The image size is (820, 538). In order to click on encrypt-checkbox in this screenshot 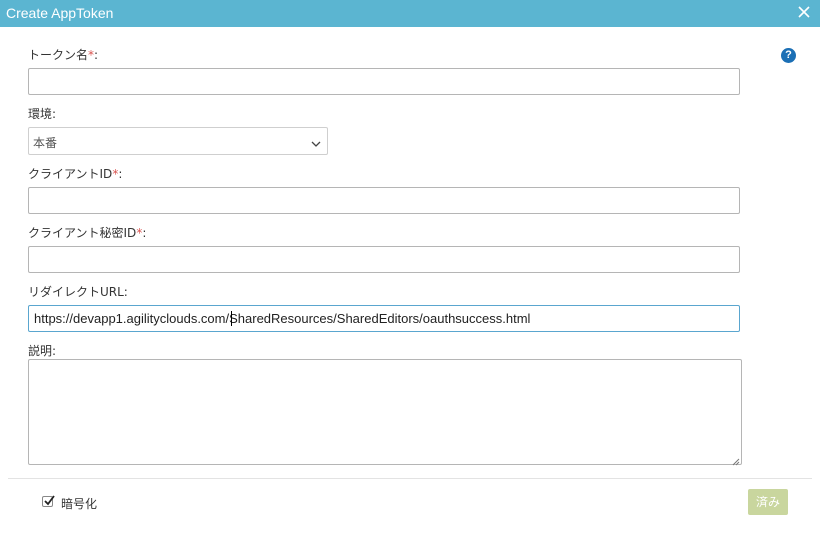, I will do `click(48, 501)`.